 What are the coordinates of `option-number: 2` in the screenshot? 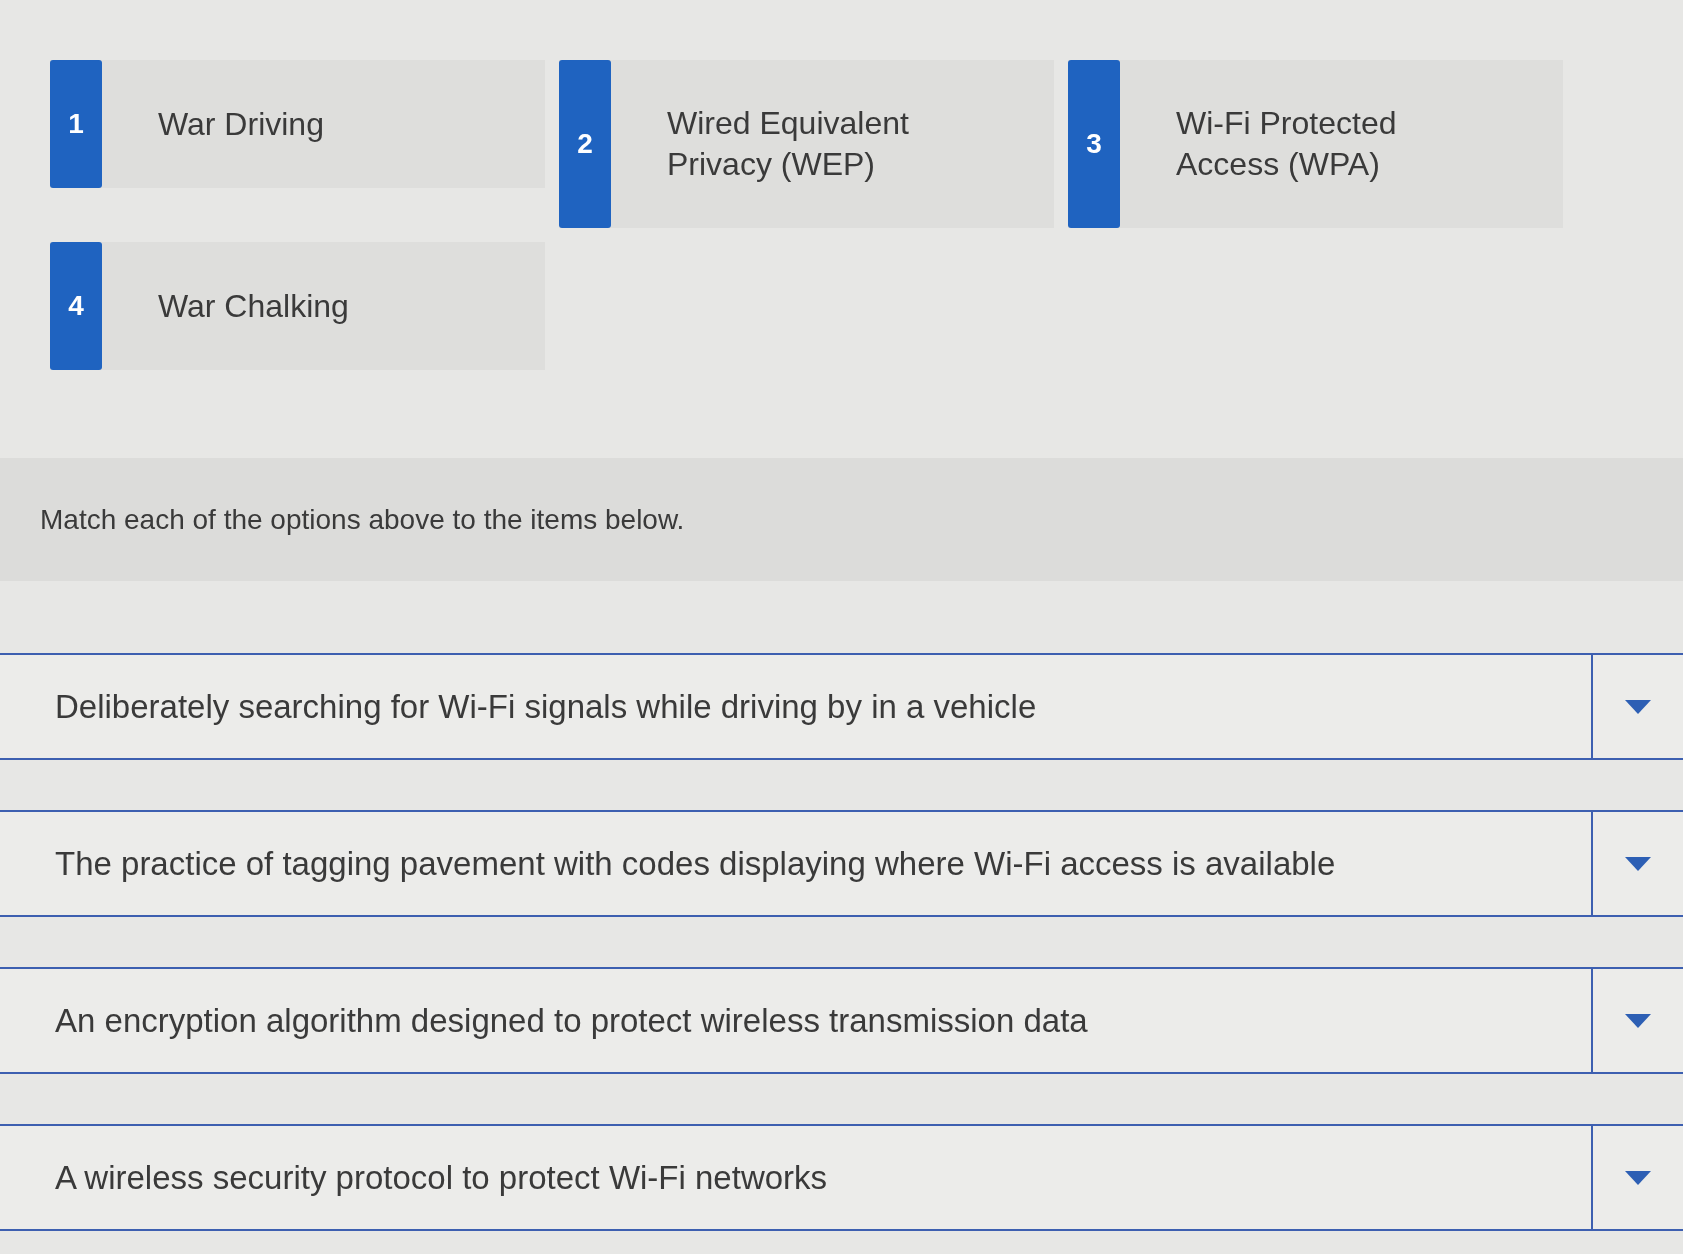 It's located at (585, 144).